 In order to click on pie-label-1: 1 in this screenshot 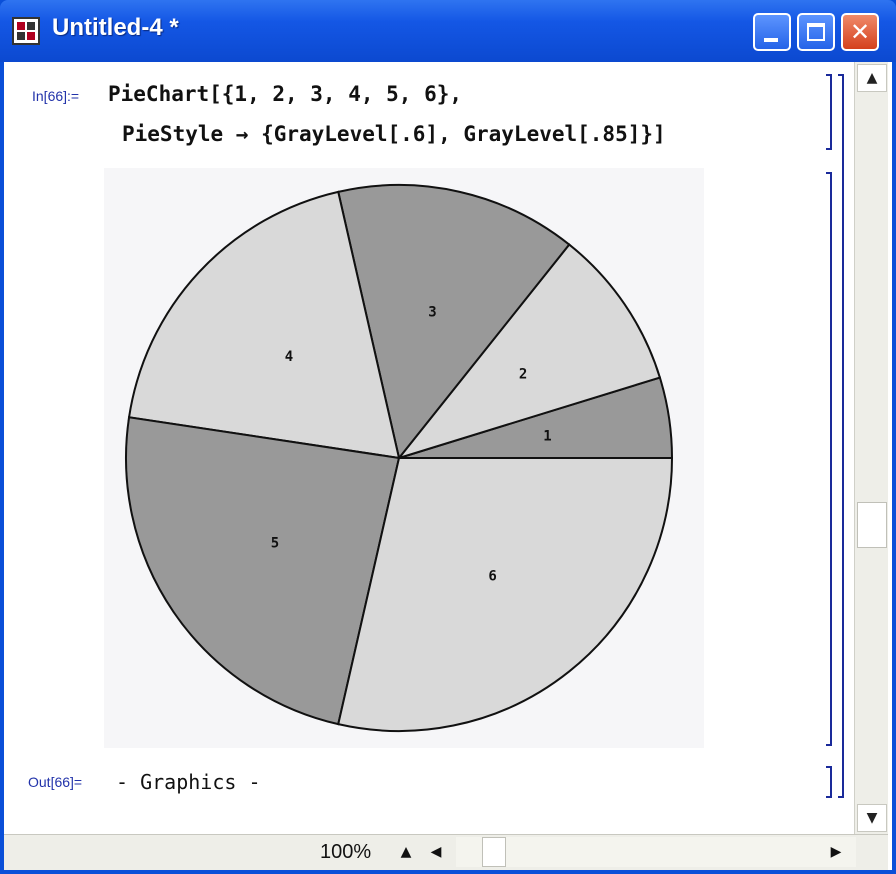, I will do `click(547, 437)`.